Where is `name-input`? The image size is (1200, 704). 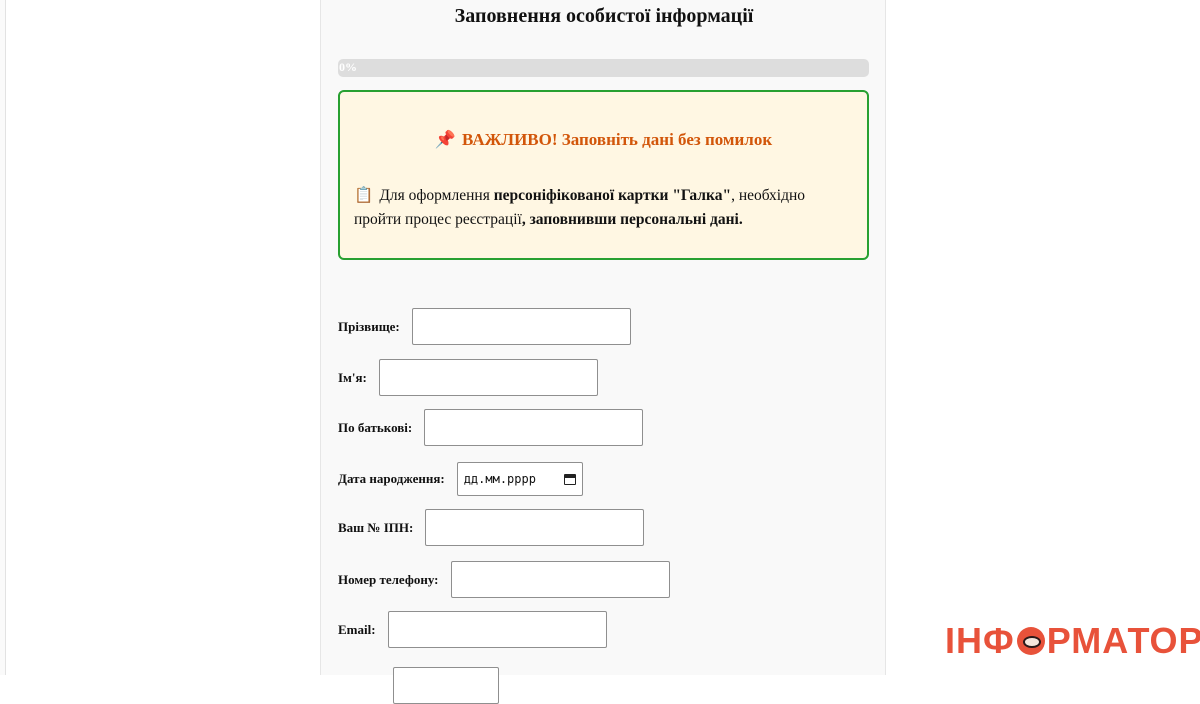
name-input is located at coordinates (488, 377).